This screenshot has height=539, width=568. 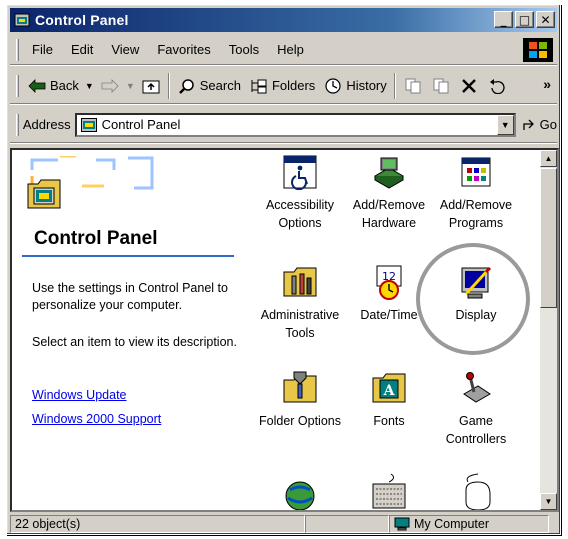 I want to click on mouse-icon, so click(x=478, y=492).